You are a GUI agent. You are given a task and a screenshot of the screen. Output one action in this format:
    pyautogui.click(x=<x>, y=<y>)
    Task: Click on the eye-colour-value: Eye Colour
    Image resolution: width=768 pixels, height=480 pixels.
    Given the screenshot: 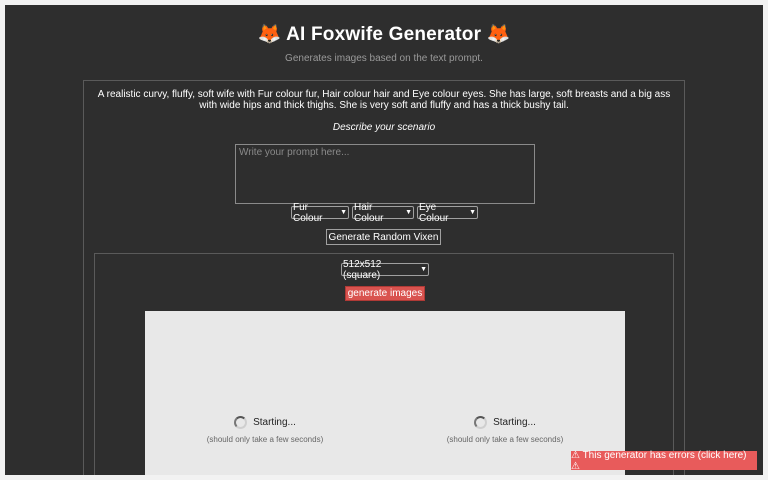 What is the action you would take?
    pyautogui.click(x=434, y=212)
    